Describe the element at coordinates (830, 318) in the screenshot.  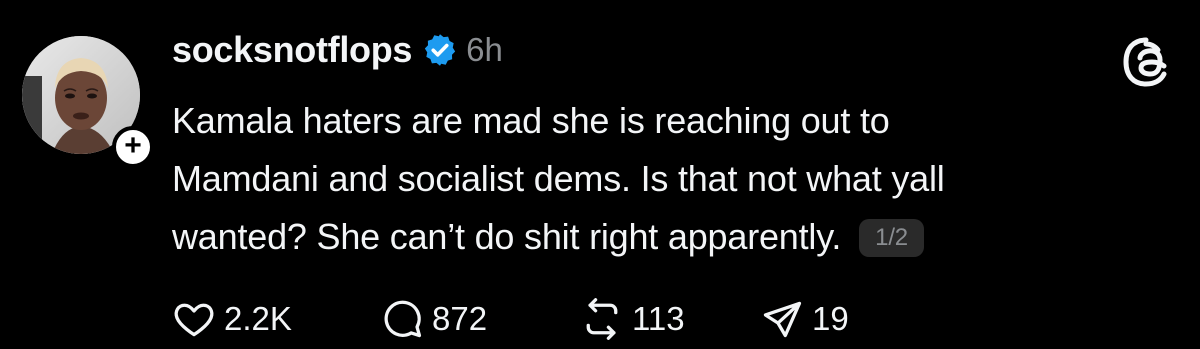
I see `share-count: 19` at that location.